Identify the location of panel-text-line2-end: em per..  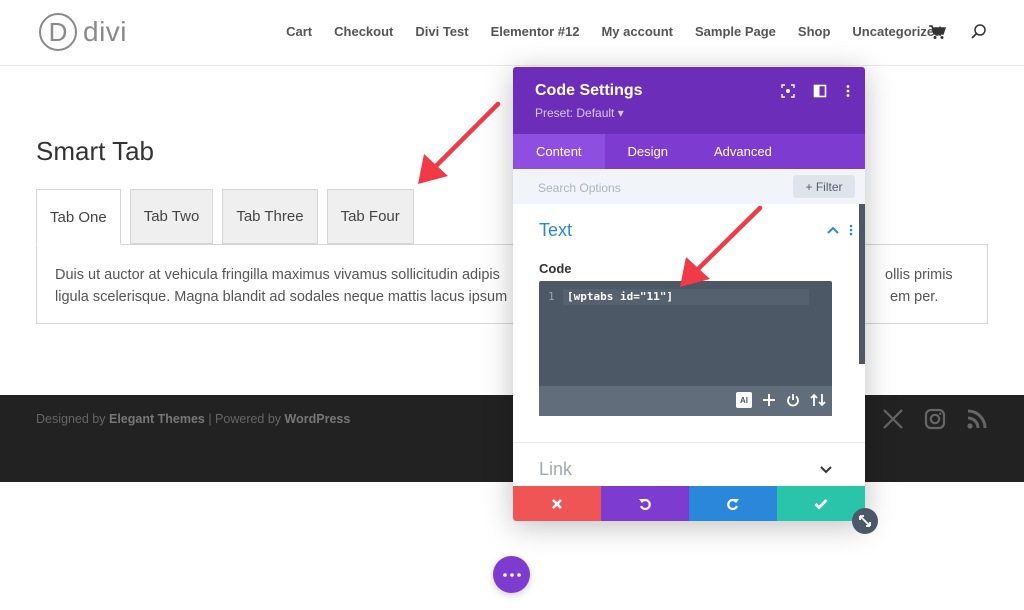
(914, 297).